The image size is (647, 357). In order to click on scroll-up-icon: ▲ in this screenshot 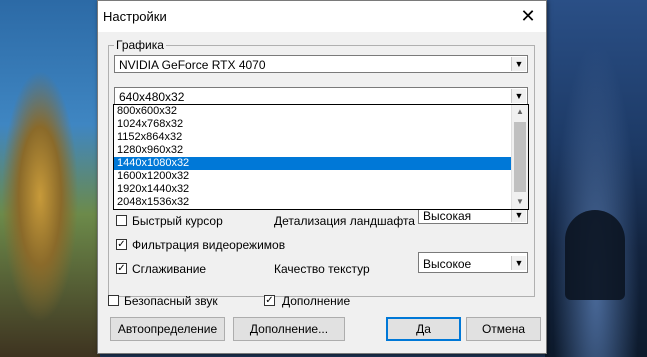, I will do `click(520, 112)`.